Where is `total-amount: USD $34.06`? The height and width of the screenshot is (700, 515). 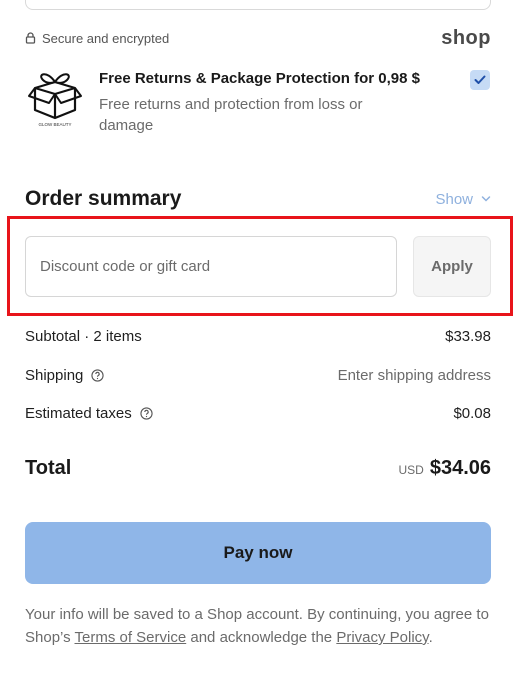 total-amount: USD $34.06 is located at coordinates (444, 468).